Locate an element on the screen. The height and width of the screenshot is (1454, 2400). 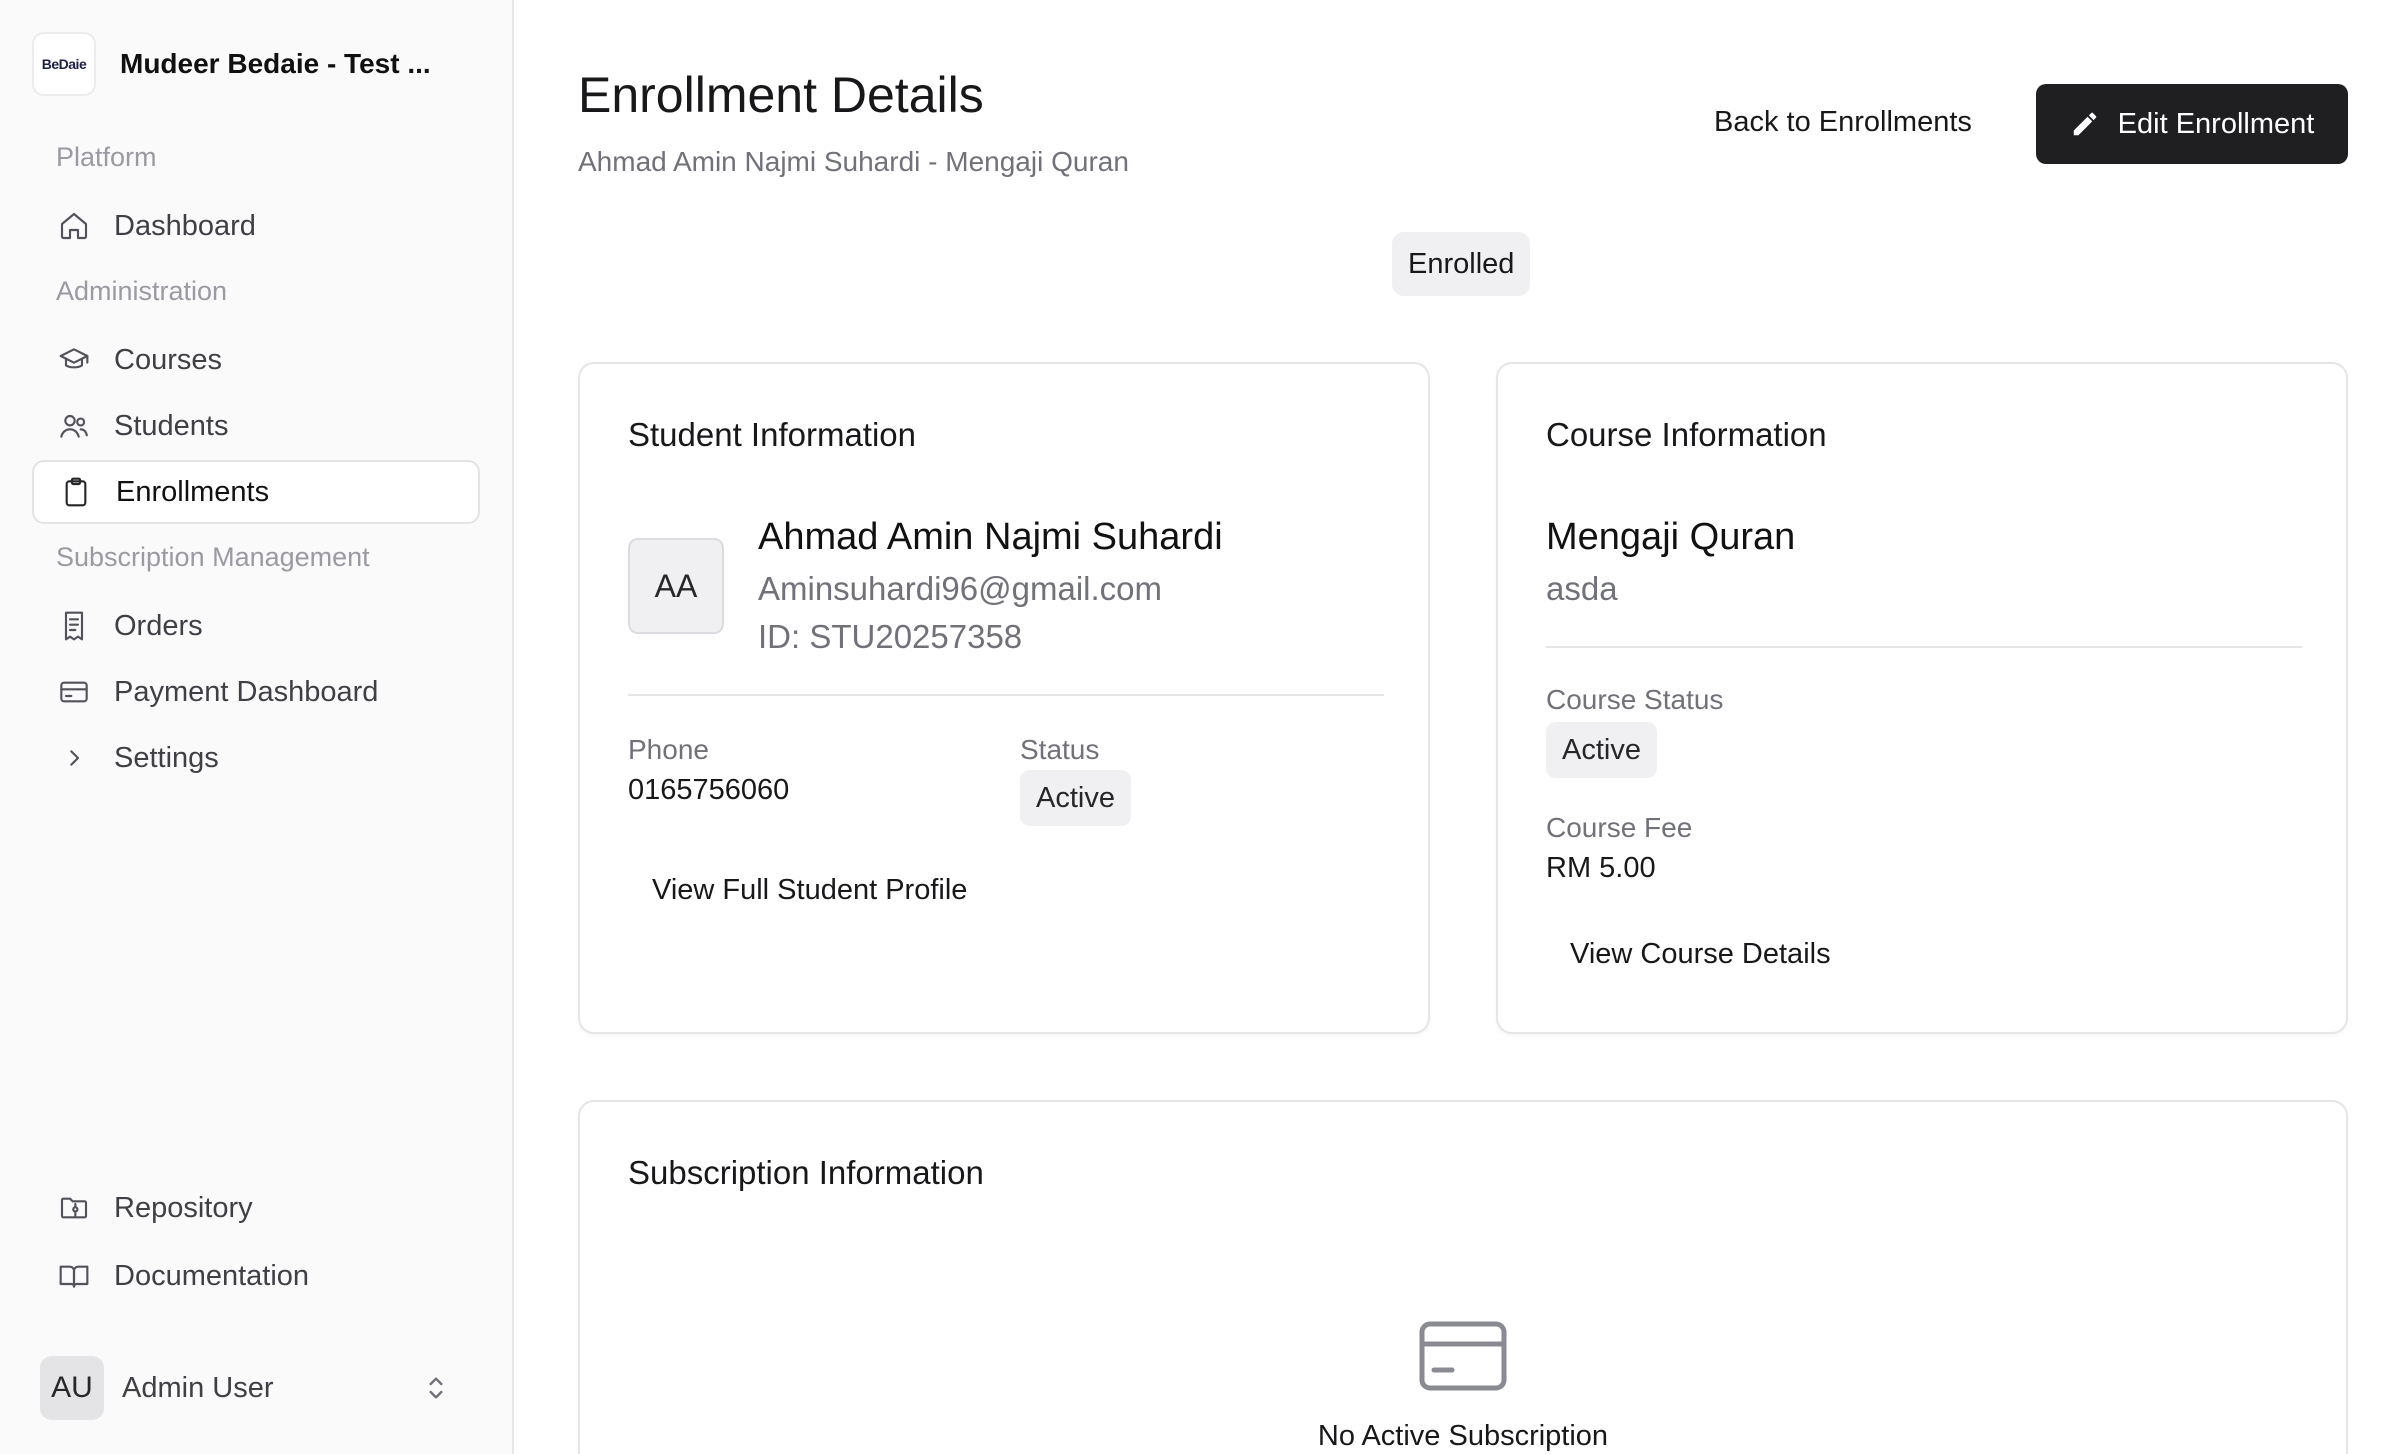
course-status-label: Course Status is located at coordinates (1635, 699).